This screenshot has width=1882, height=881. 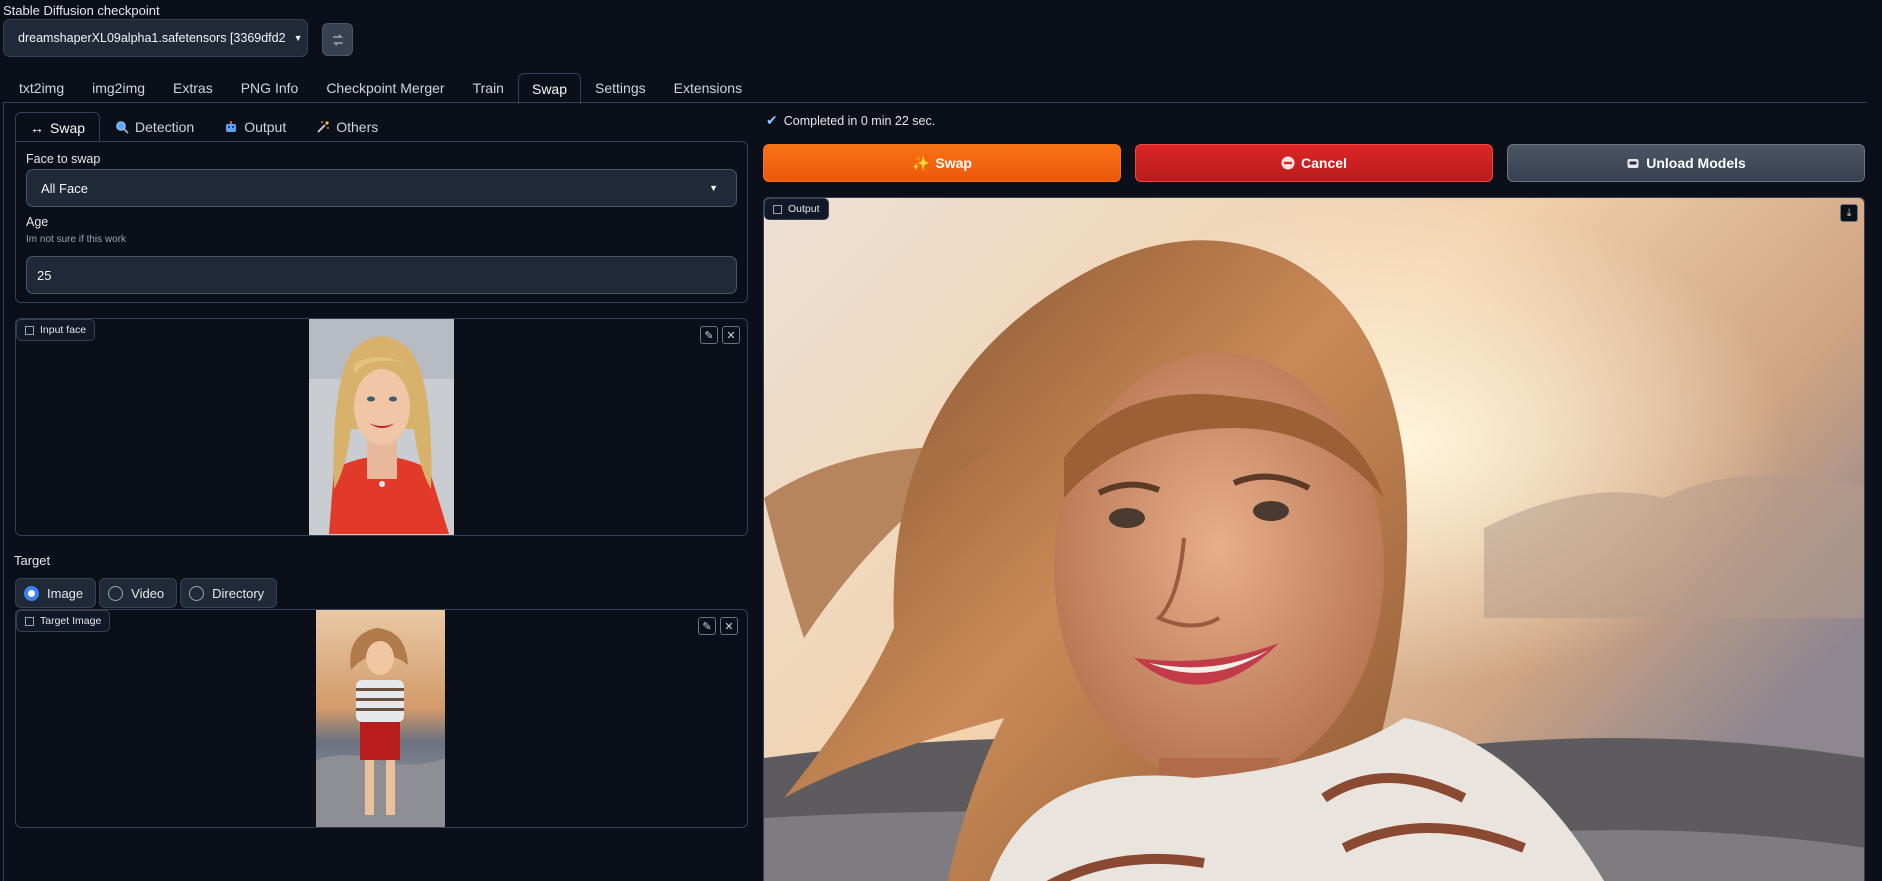 I want to click on target-image-option: Image, so click(x=56, y=593).